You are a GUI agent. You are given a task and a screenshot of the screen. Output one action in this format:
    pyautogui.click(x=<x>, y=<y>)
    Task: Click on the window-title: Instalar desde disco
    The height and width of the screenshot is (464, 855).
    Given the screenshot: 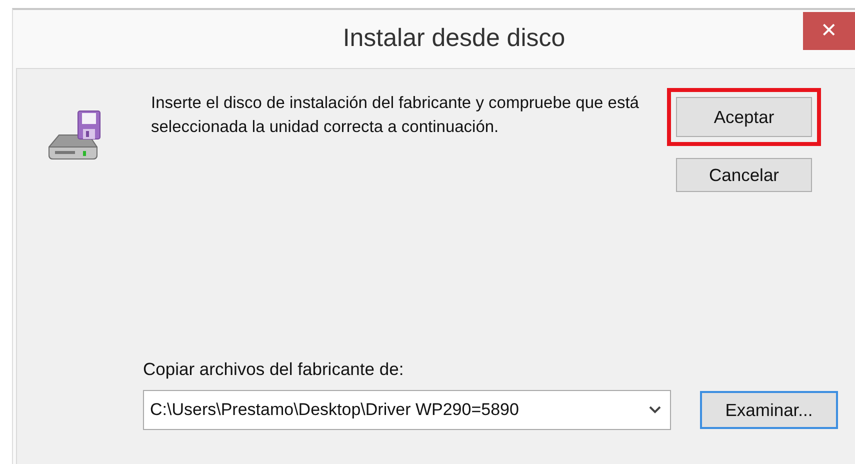 What is the action you would take?
    pyautogui.click(x=454, y=38)
    